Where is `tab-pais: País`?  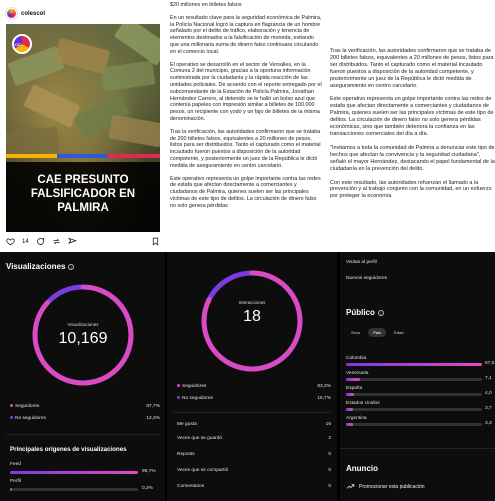
tab-pais: País is located at coordinates (377, 332).